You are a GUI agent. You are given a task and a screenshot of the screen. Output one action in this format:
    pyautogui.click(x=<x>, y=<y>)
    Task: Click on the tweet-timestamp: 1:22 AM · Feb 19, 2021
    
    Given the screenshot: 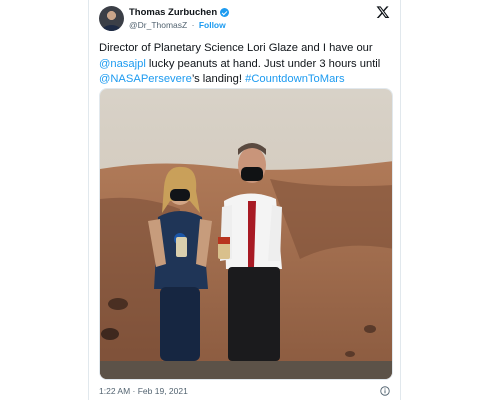 What is the action you would take?
    pyautogui.click(x=143, y=391)
    